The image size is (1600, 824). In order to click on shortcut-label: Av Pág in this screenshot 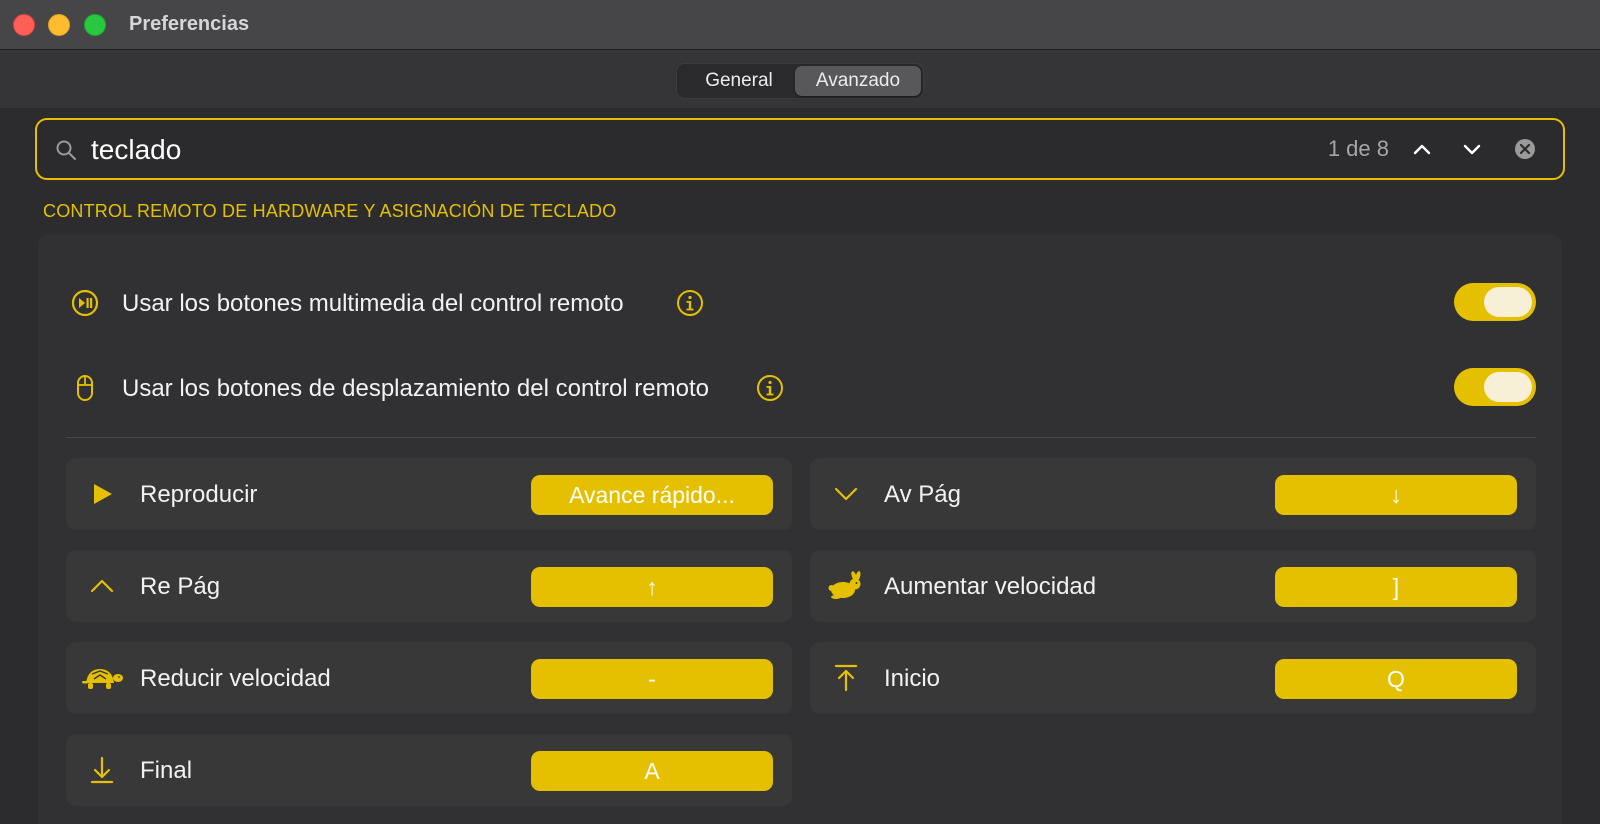, I will do `click(922, 494)`.